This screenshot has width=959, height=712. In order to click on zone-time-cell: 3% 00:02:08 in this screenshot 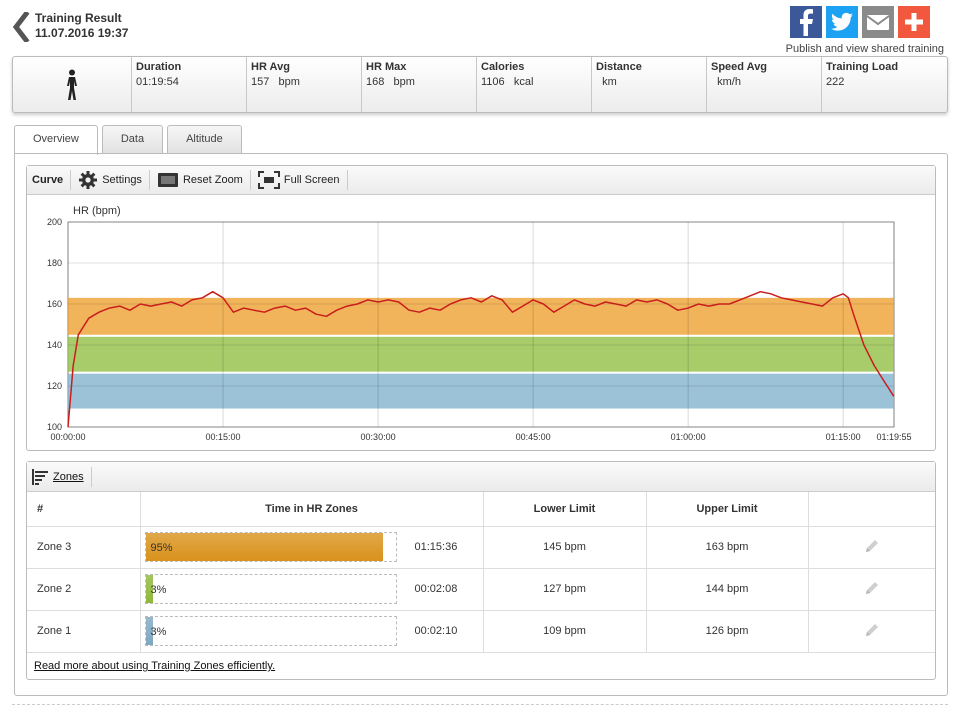, I will do `click(312, 589)`.